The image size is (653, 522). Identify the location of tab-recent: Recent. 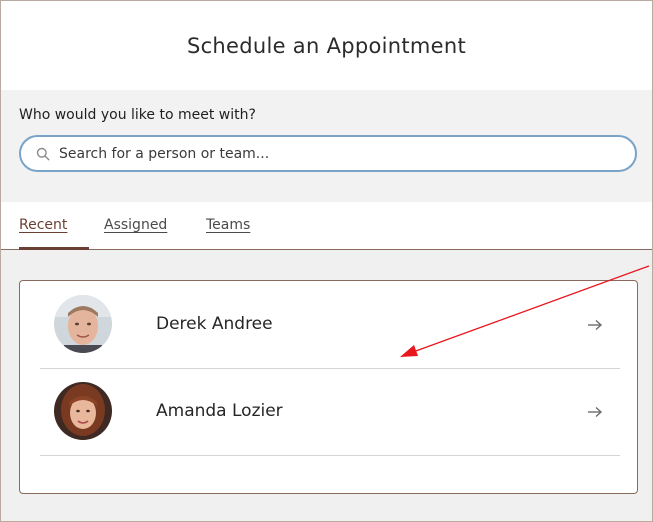
(43, 225).